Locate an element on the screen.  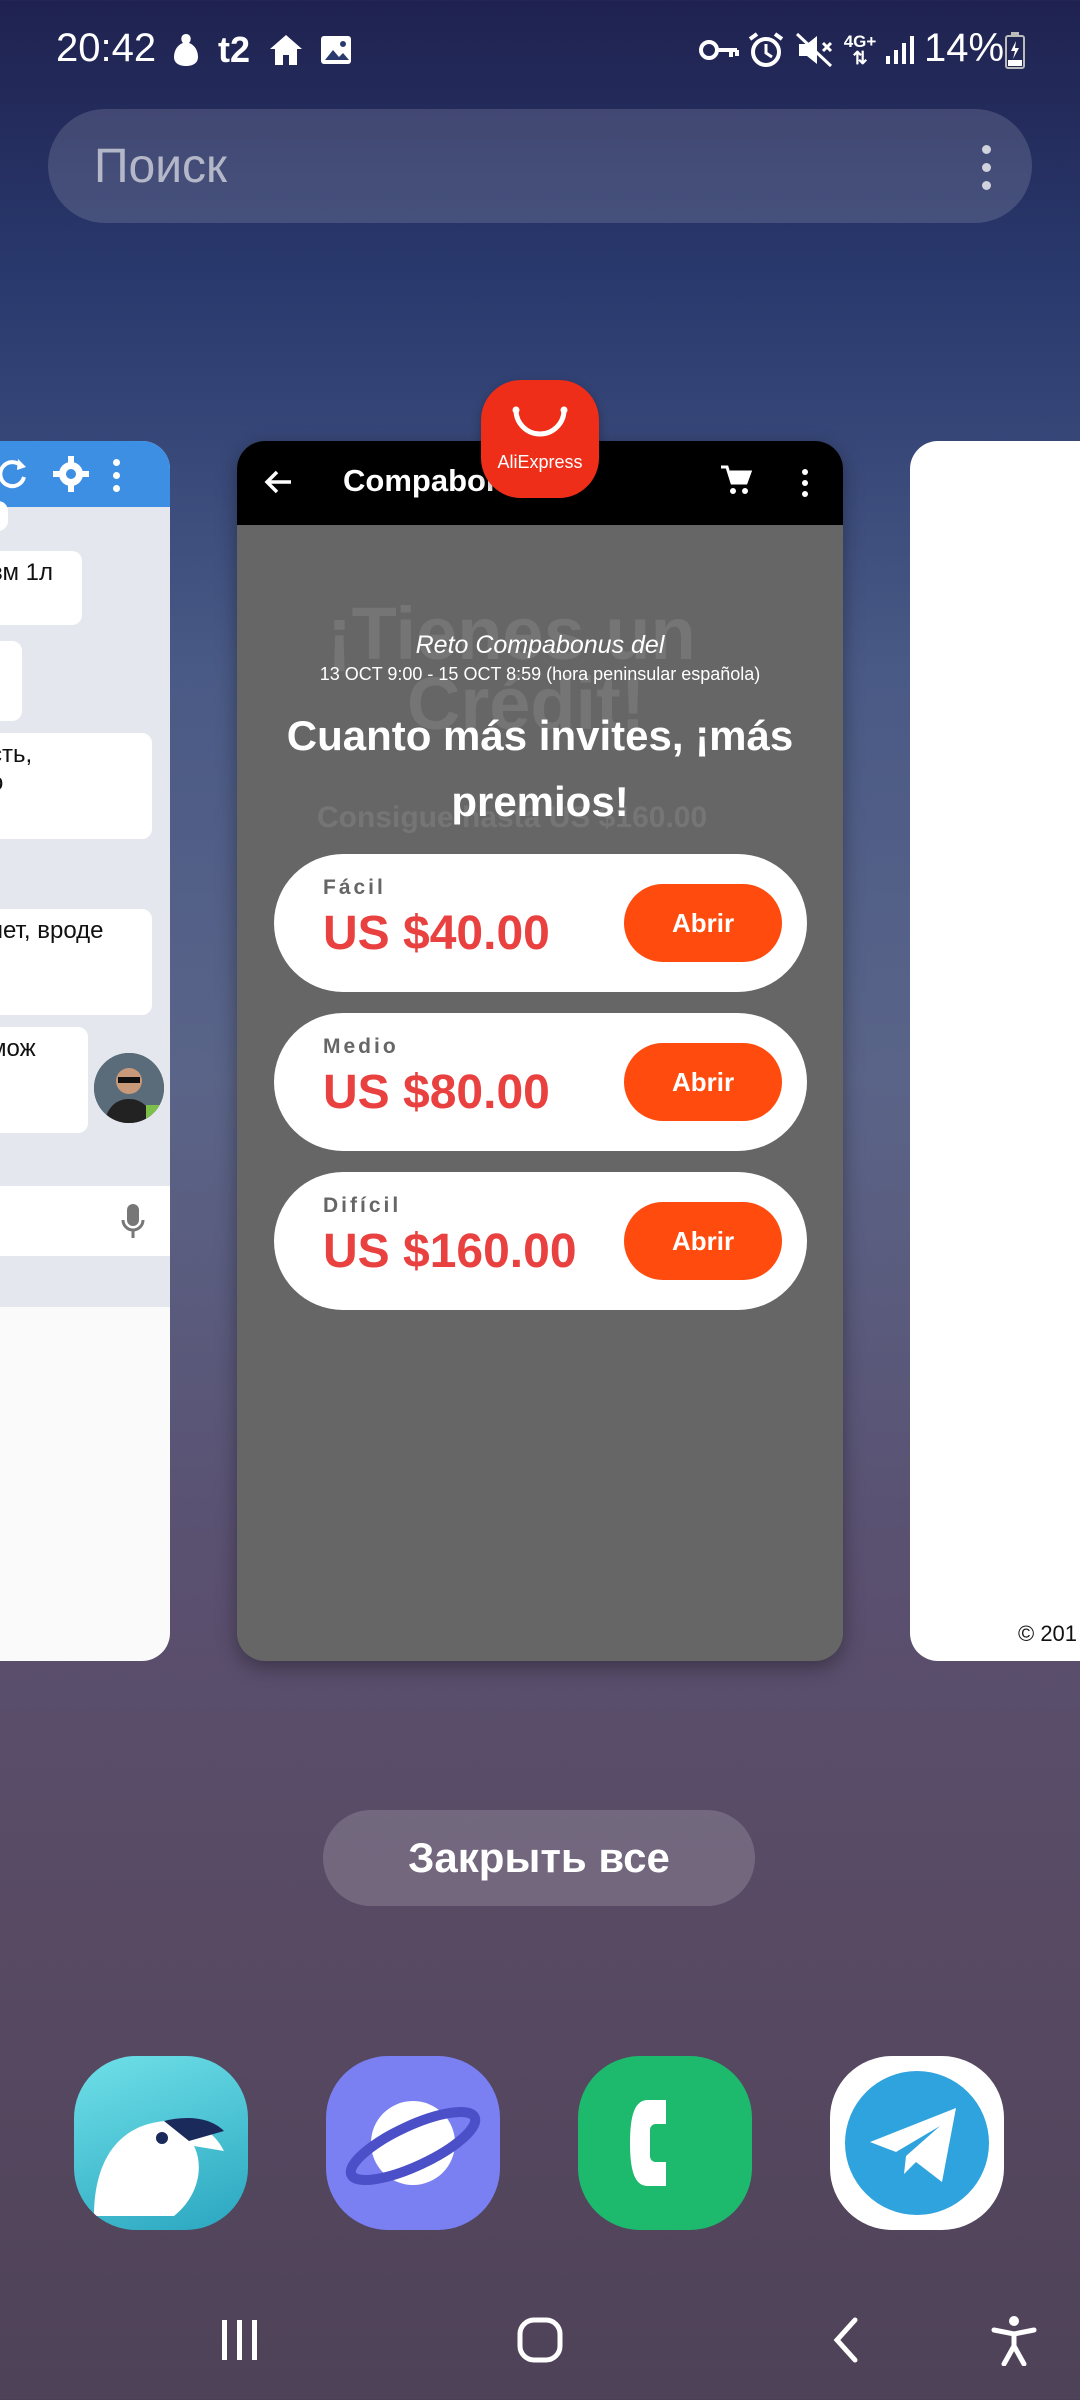
tier-level: Medio is located at coordinates (361, 1046).